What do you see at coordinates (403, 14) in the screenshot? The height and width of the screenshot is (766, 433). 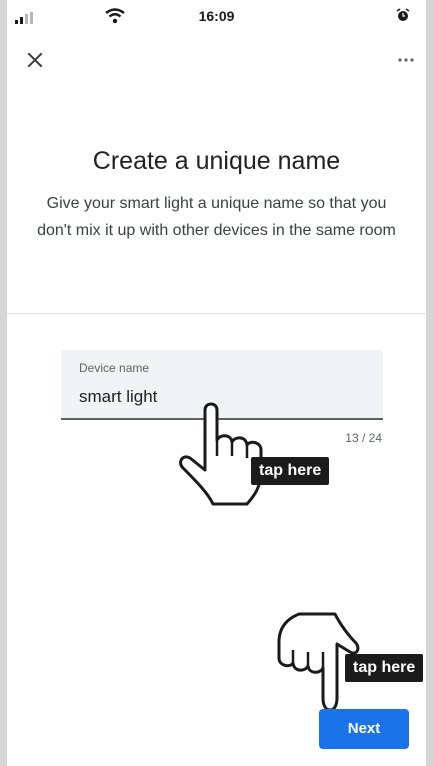 I see `alarm-clock-icon` at bounding box center [403, 14].